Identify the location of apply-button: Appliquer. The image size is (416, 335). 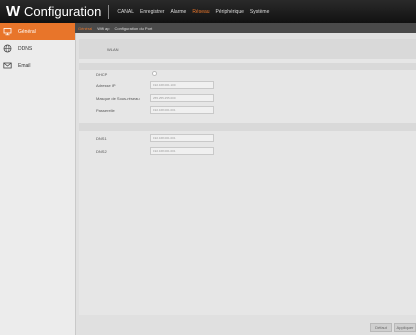
(405, 327).